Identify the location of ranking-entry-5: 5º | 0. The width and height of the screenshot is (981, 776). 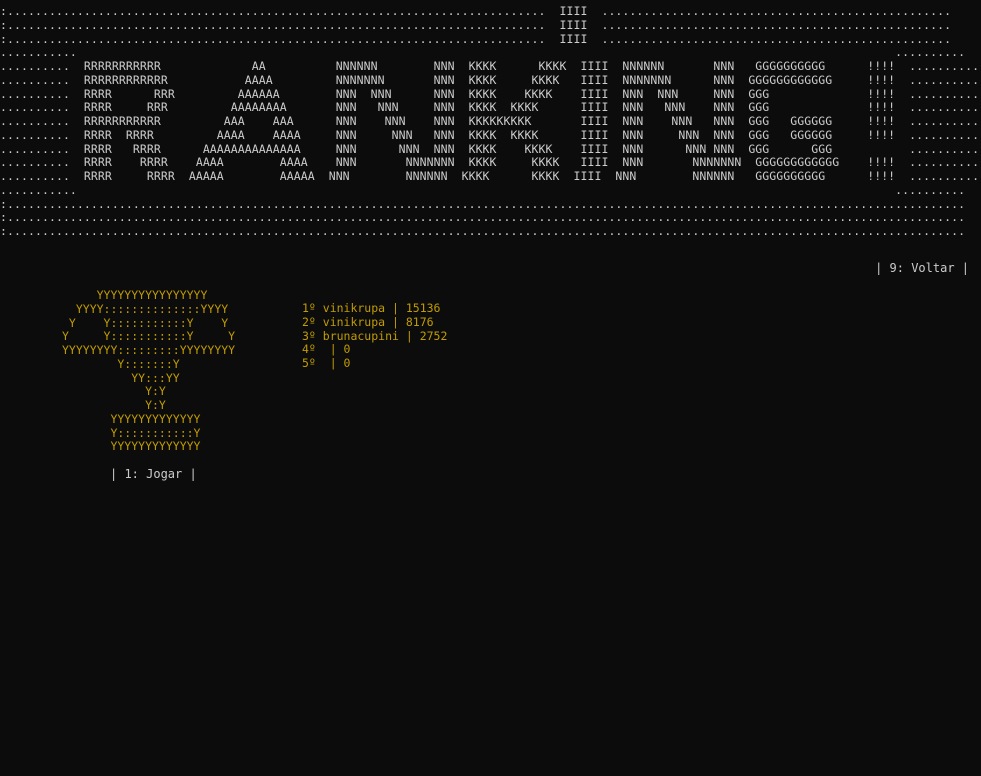
(326, 363).